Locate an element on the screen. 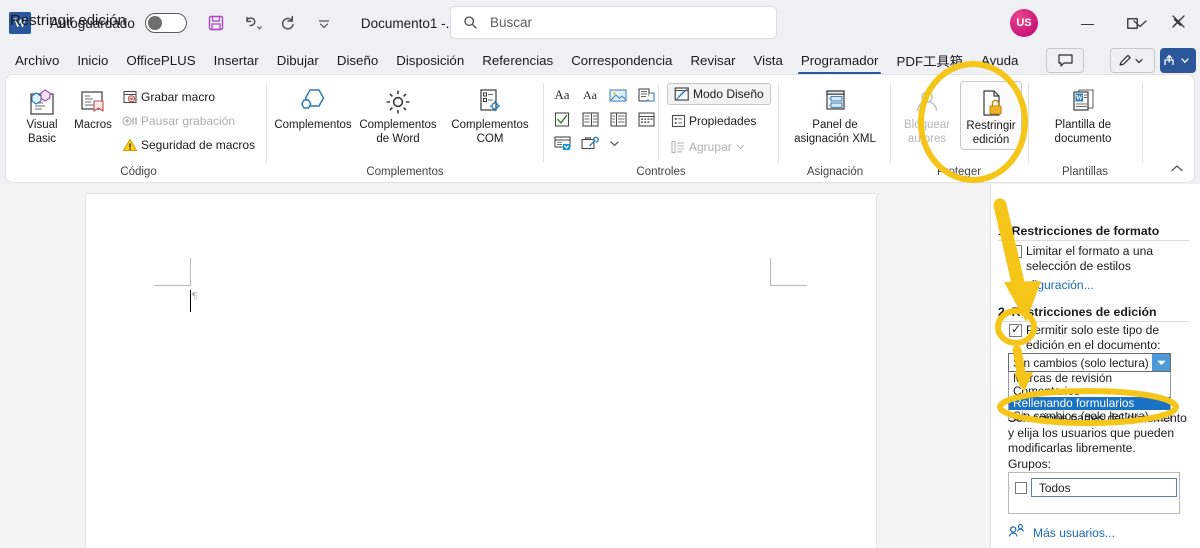 The width and height of the screenshot is (1200, 548). restringir-edicion-button: Restringir edición is located at coordinates (991, 115).